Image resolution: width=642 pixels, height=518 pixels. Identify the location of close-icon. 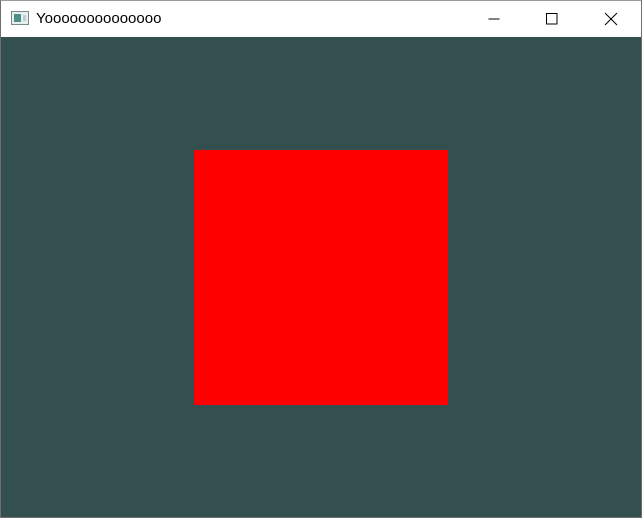
(611, 19).